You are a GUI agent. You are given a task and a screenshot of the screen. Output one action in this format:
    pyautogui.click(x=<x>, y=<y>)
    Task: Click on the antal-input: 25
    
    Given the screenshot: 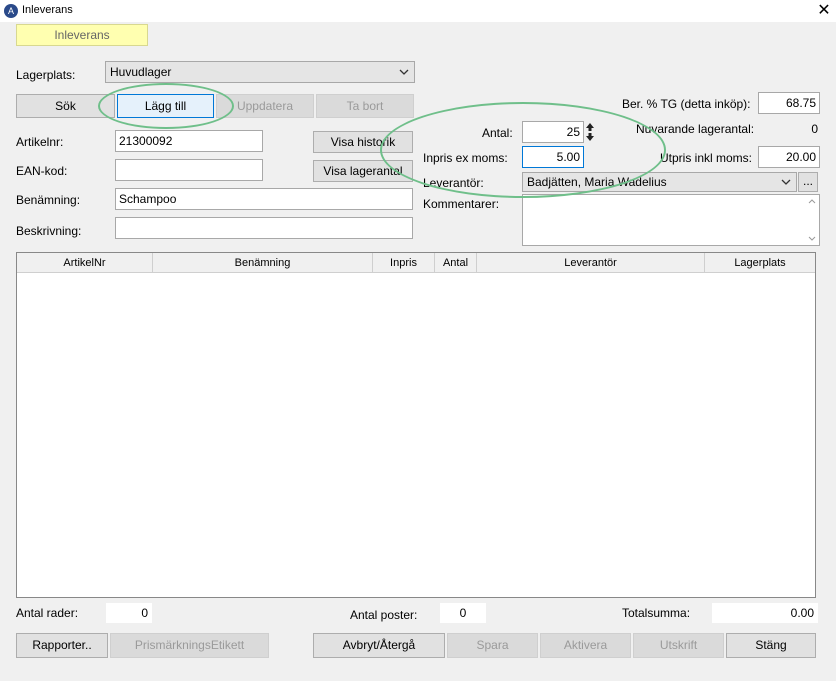 What is the action you would take?
    pyautogui.click(x=553, y=132)
    